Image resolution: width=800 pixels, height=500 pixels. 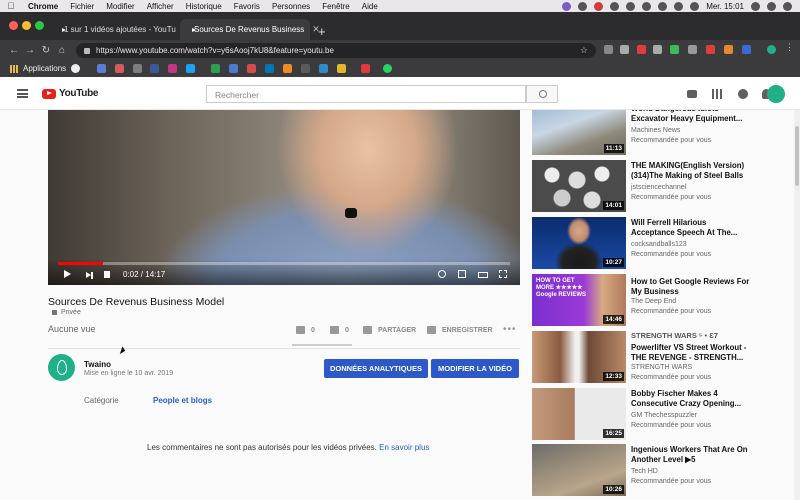 What do you see at coordinates (160, 6) in the screenshot?
I see `menu-view: Afficher` at bounding box center [160, 6].